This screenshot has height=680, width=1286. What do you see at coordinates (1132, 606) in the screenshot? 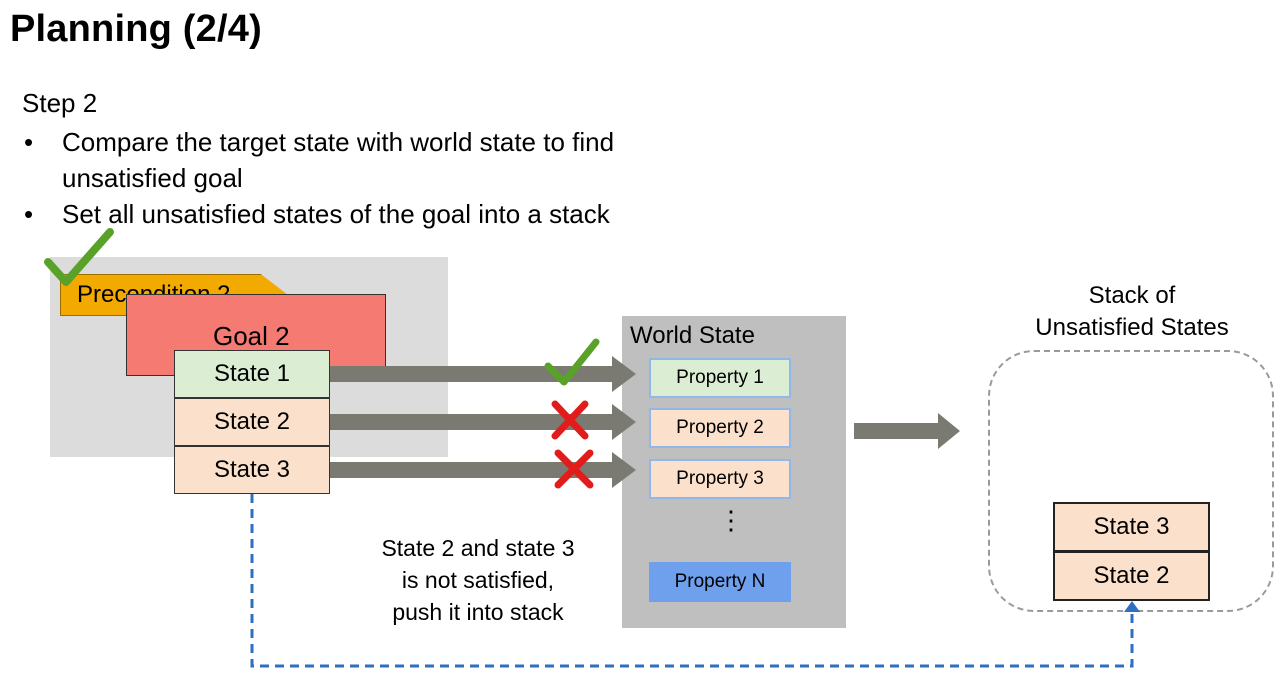
I see `link-arrowhead` at bounding box center [1132, 606].